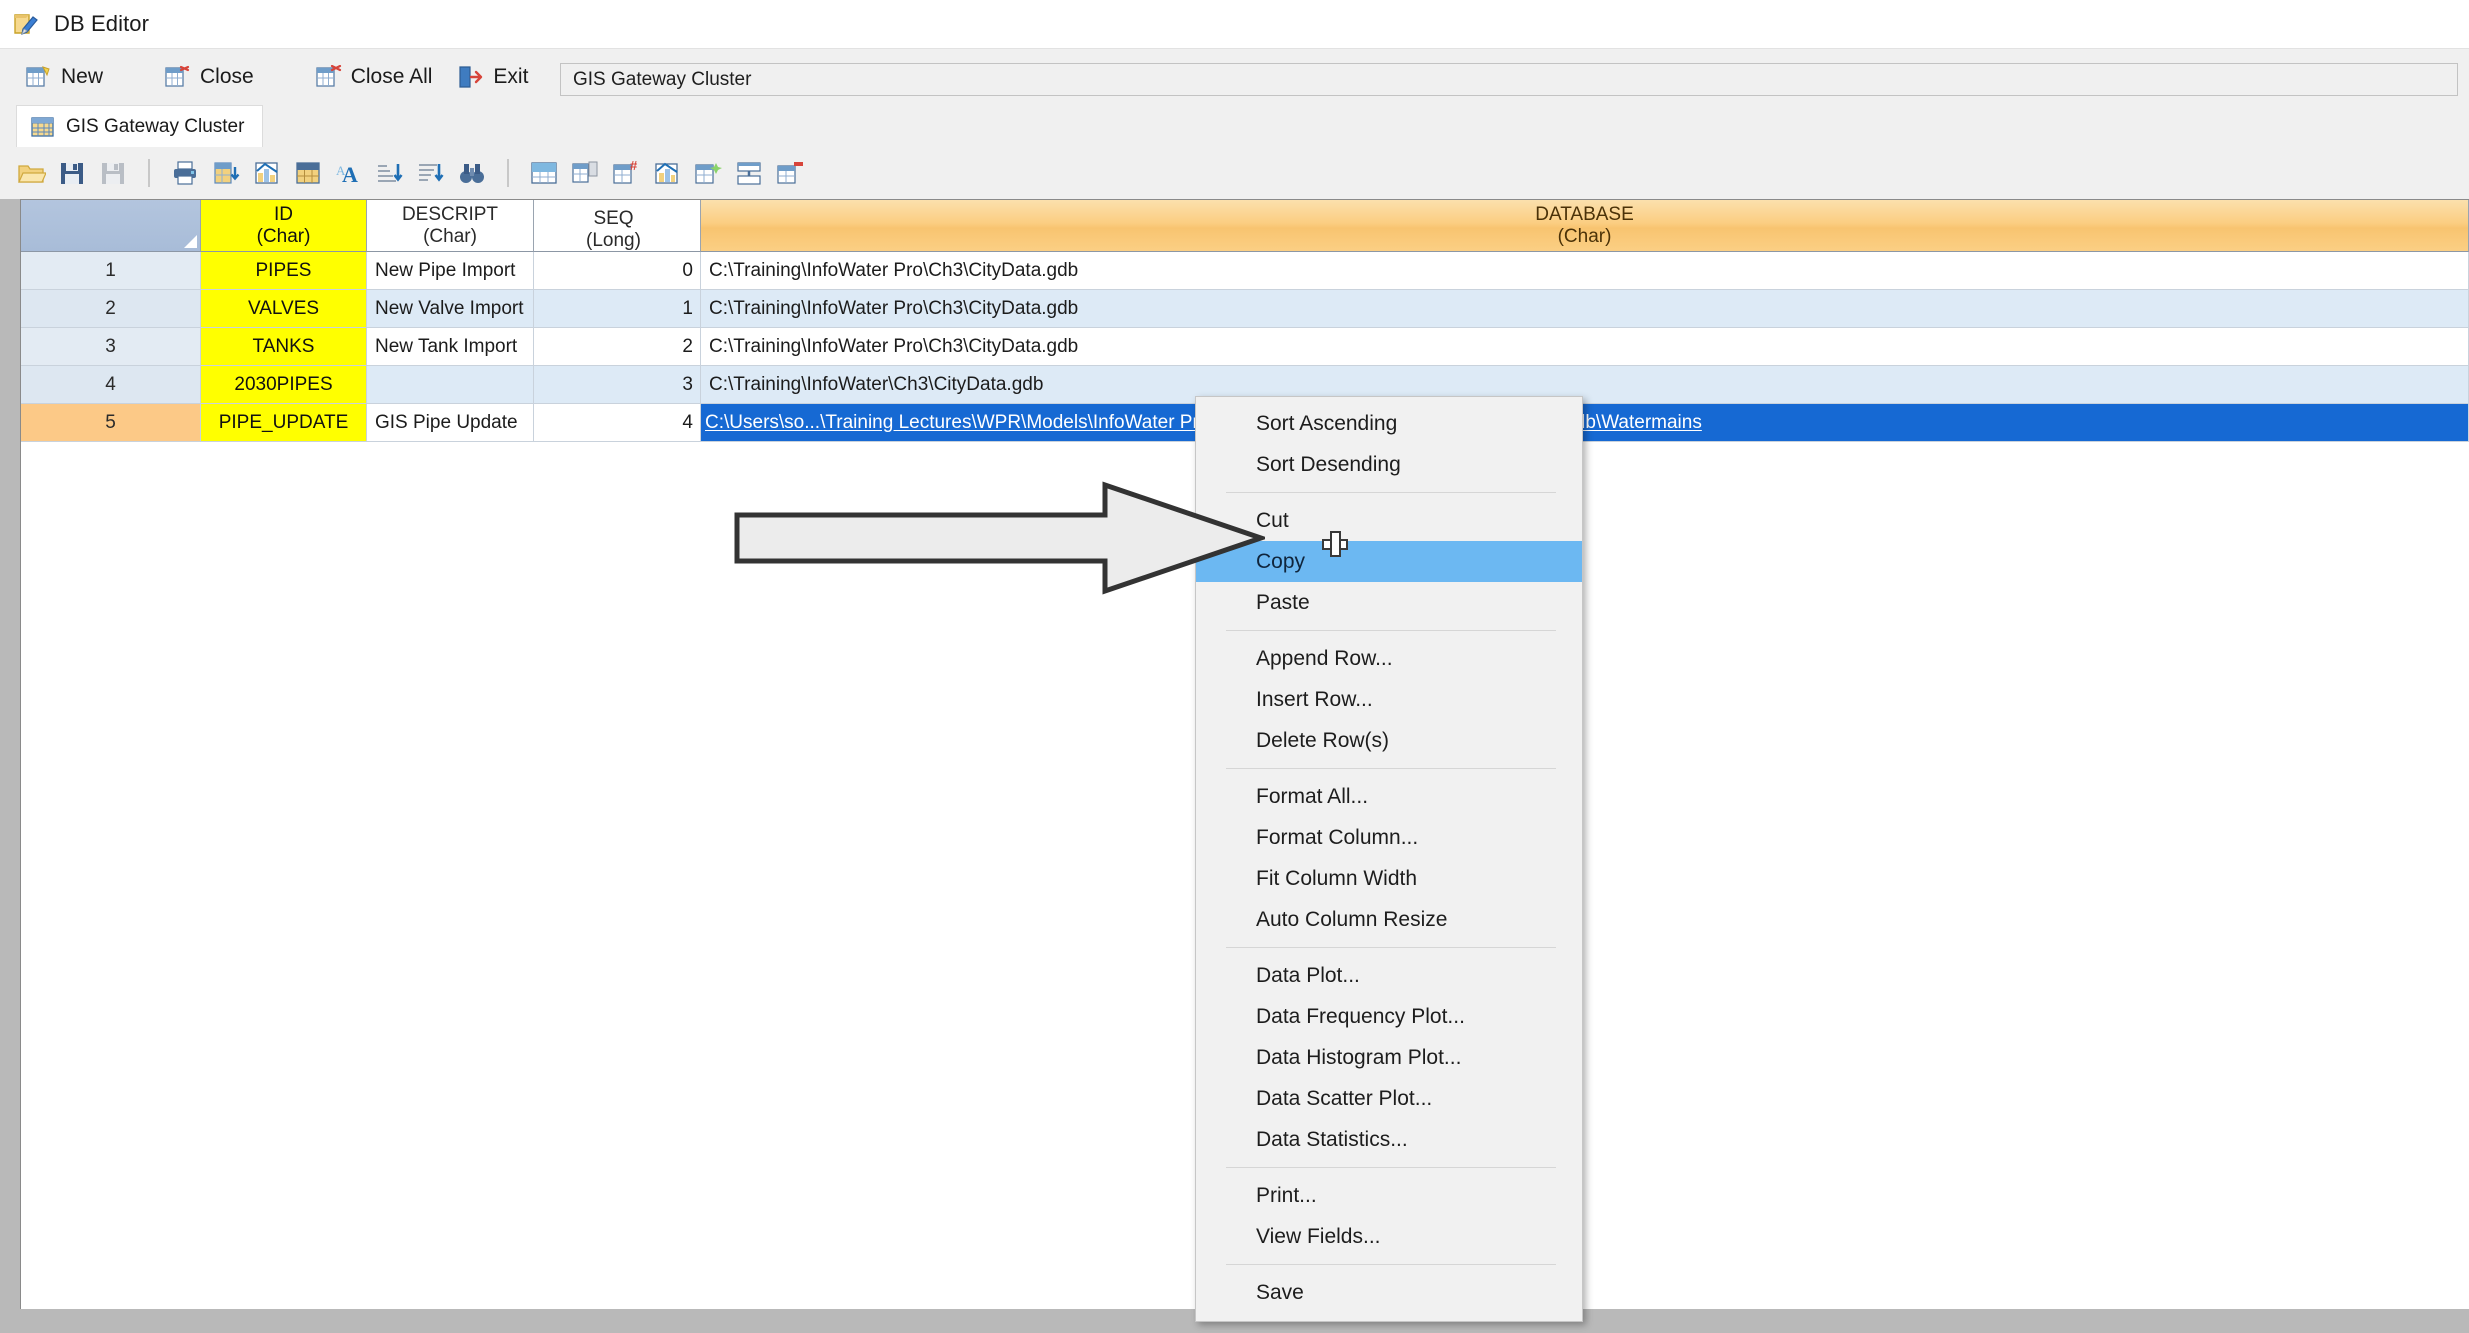 The image size is (2469, 1333). I want to click on grid-select-all-corner, so click(111, 226).